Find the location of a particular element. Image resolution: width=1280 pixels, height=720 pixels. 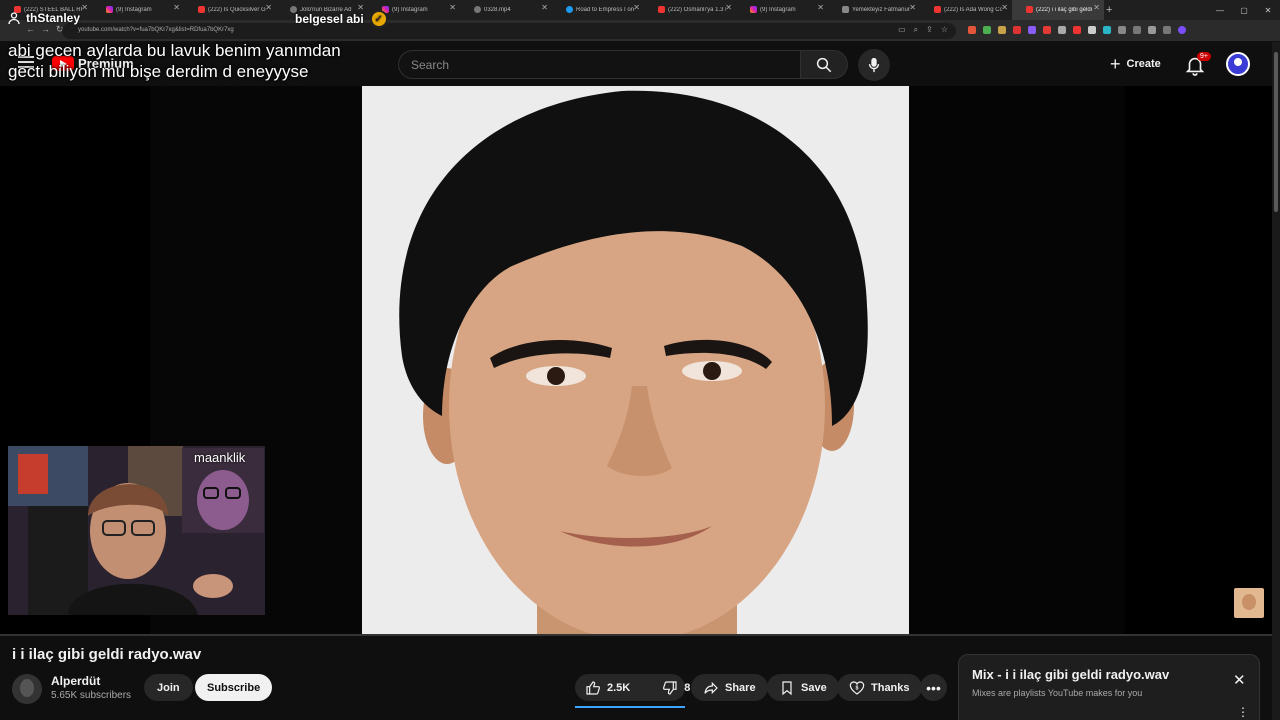

save-button: Save is located at coordinates (803, 687).